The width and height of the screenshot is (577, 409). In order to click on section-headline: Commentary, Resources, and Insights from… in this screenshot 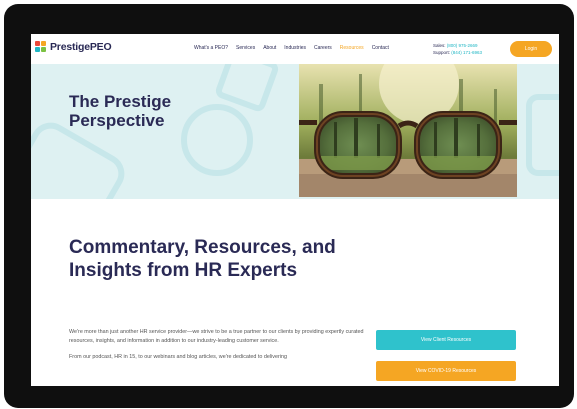, I will do `click(202, 259)`.